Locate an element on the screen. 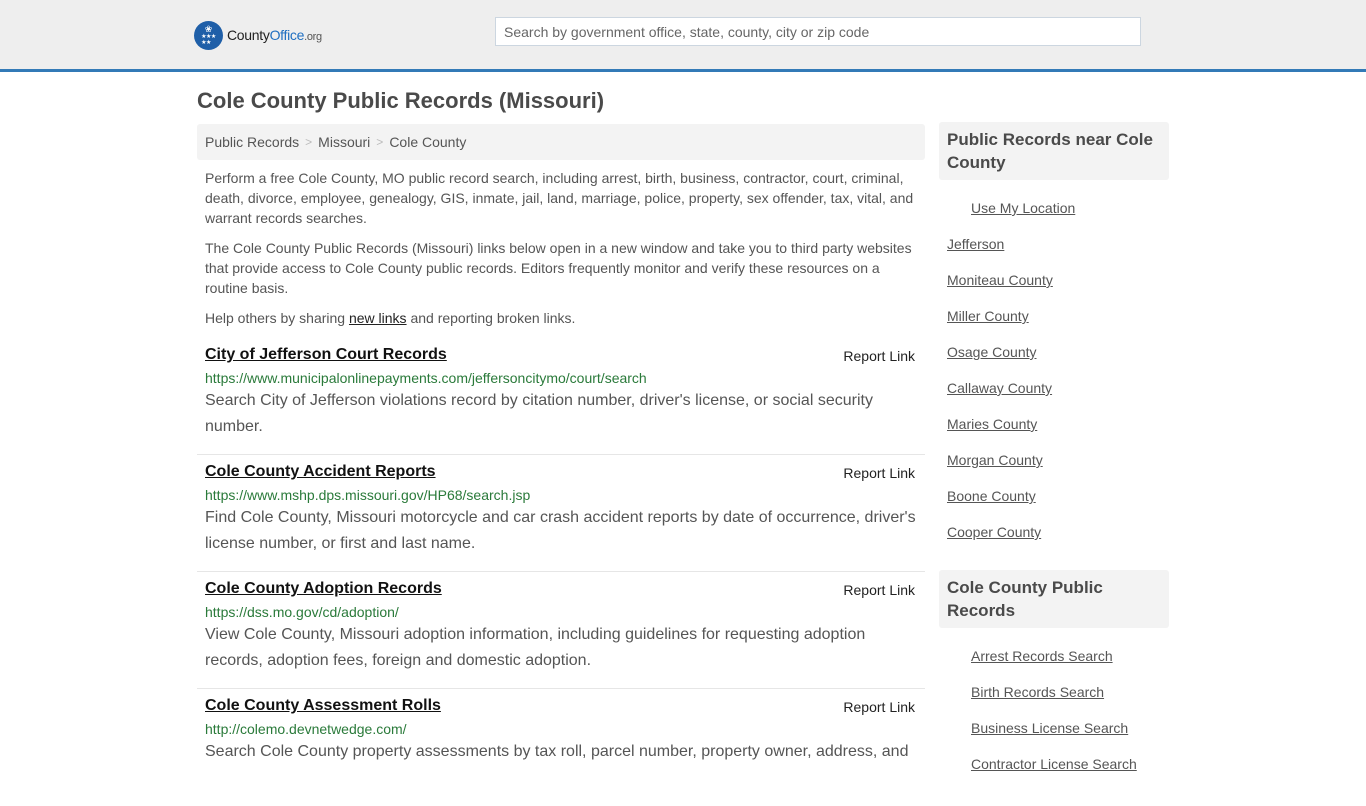 Image resolution: width=1366 pixels, height=806 pixels. nearby-link-cooper-county: Cooper County is located at coordinates (994, 532).